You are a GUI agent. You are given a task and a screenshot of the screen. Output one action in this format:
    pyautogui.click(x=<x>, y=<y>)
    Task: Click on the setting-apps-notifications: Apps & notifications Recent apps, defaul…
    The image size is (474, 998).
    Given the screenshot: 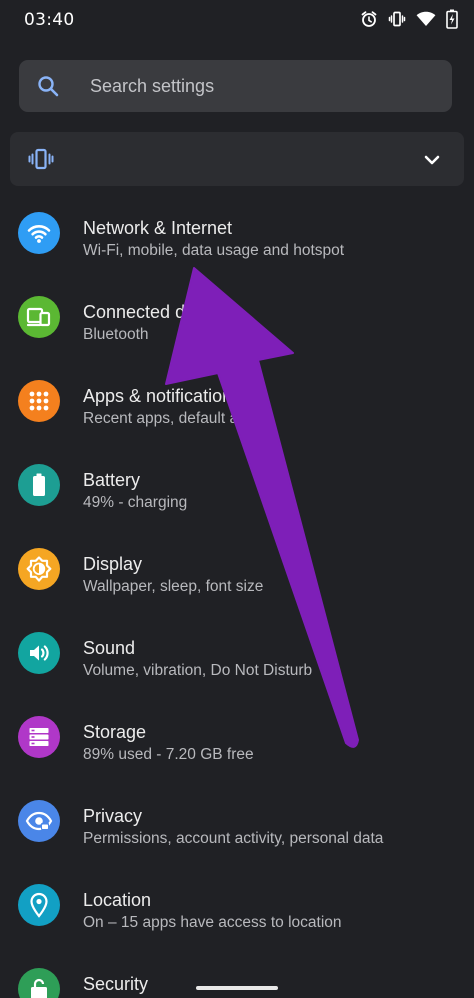 What is the action you would take?
    pyautogui.click(x=237, y=404)
    